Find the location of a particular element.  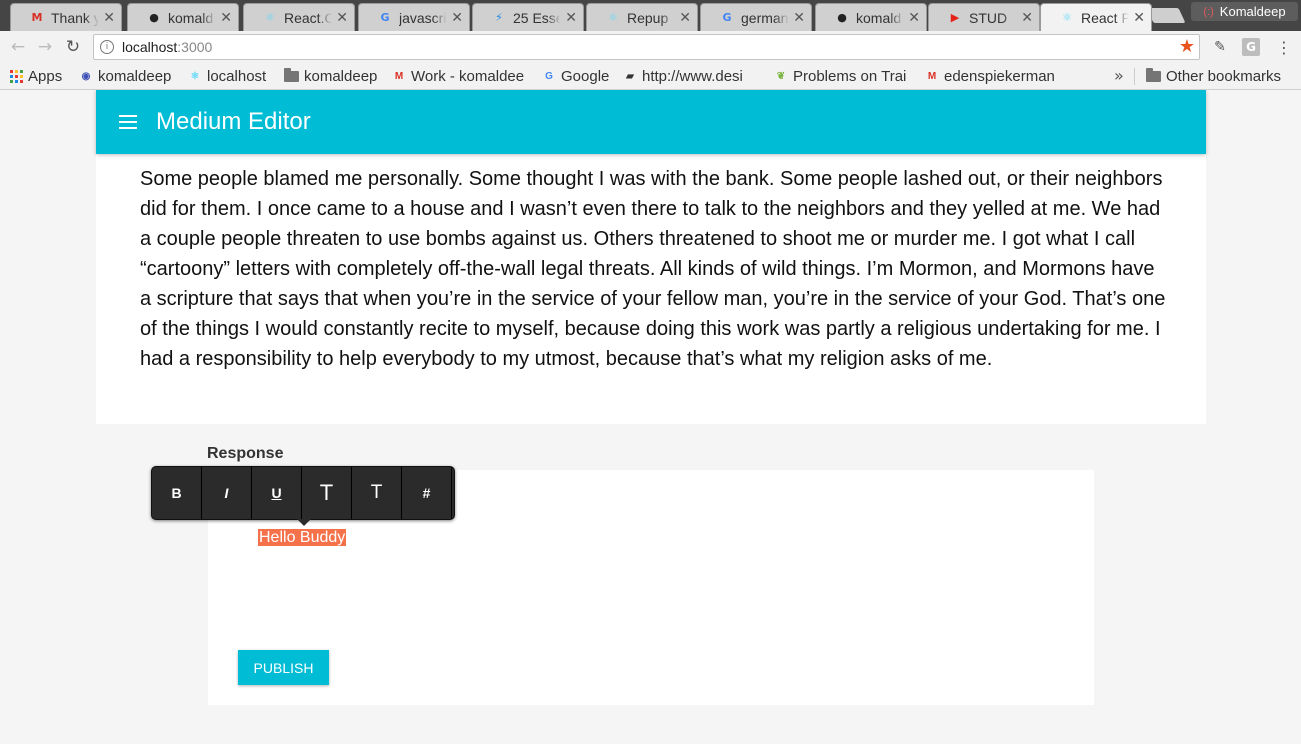

apps-icon is located at coordinates (16, 76).